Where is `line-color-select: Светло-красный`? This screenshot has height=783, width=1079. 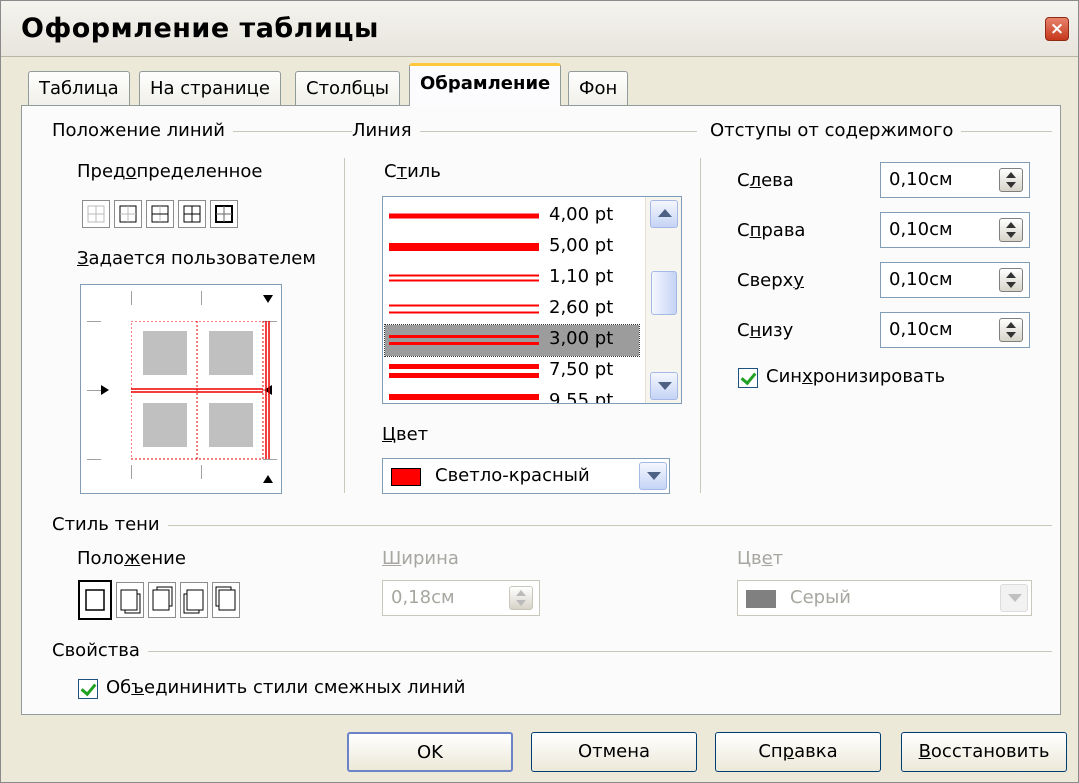 line-color-select: Светло-красный is located at coordinates (526, 476).